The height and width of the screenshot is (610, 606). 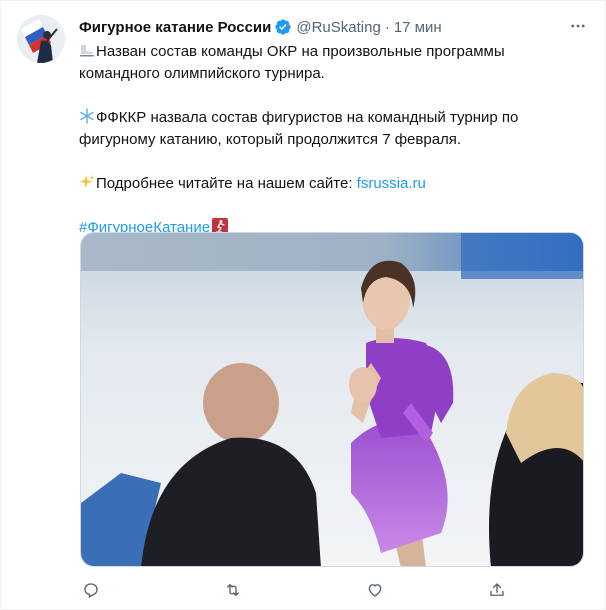 I want to click on snowflake-emoji-icon, so click(x=87, y=116).